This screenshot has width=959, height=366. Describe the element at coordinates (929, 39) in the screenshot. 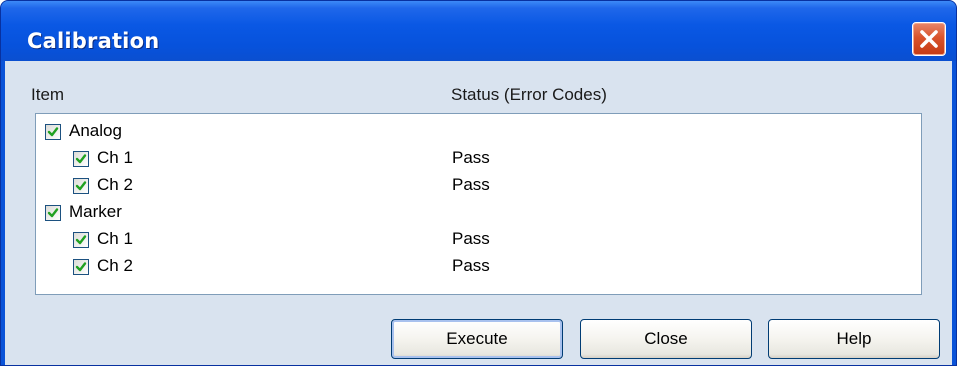

I see `close-icon` at that location.